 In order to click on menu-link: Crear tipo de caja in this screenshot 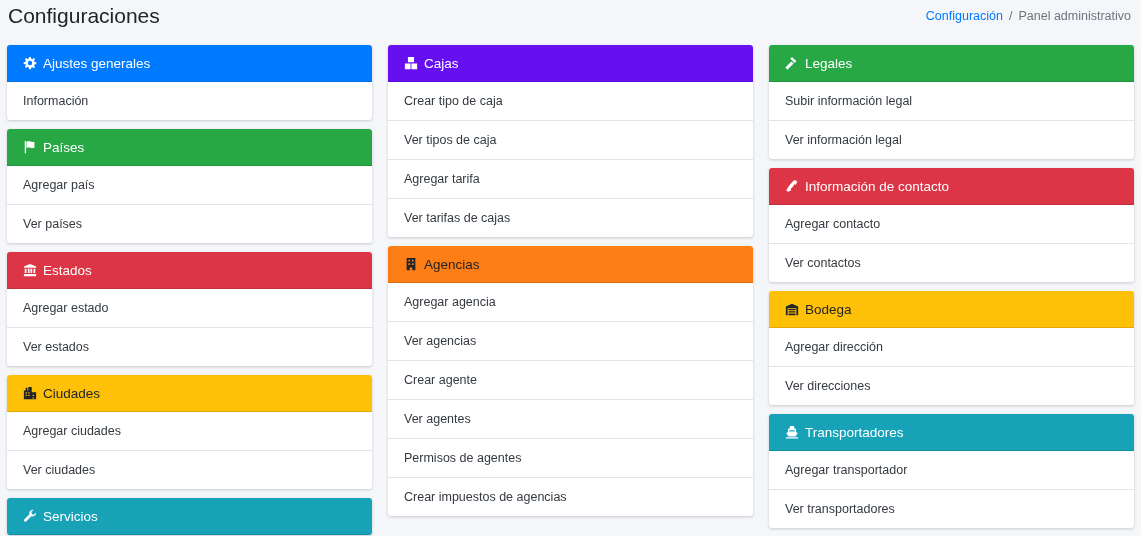, I will do `click(570, 101)`.